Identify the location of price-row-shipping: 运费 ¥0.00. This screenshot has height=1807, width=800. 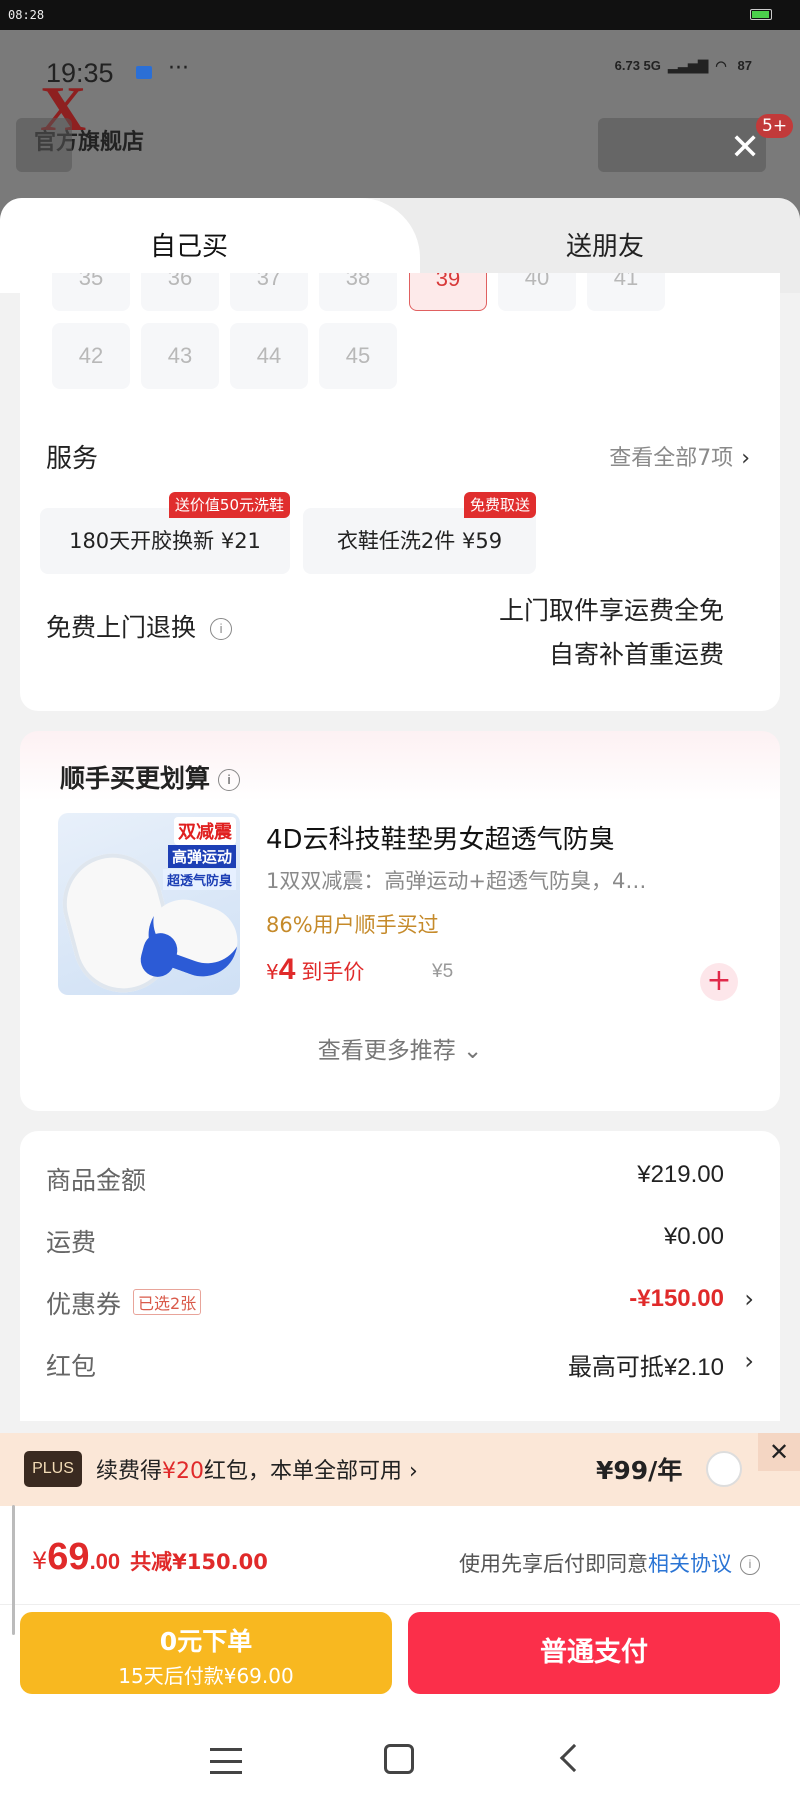
(400, 1243).